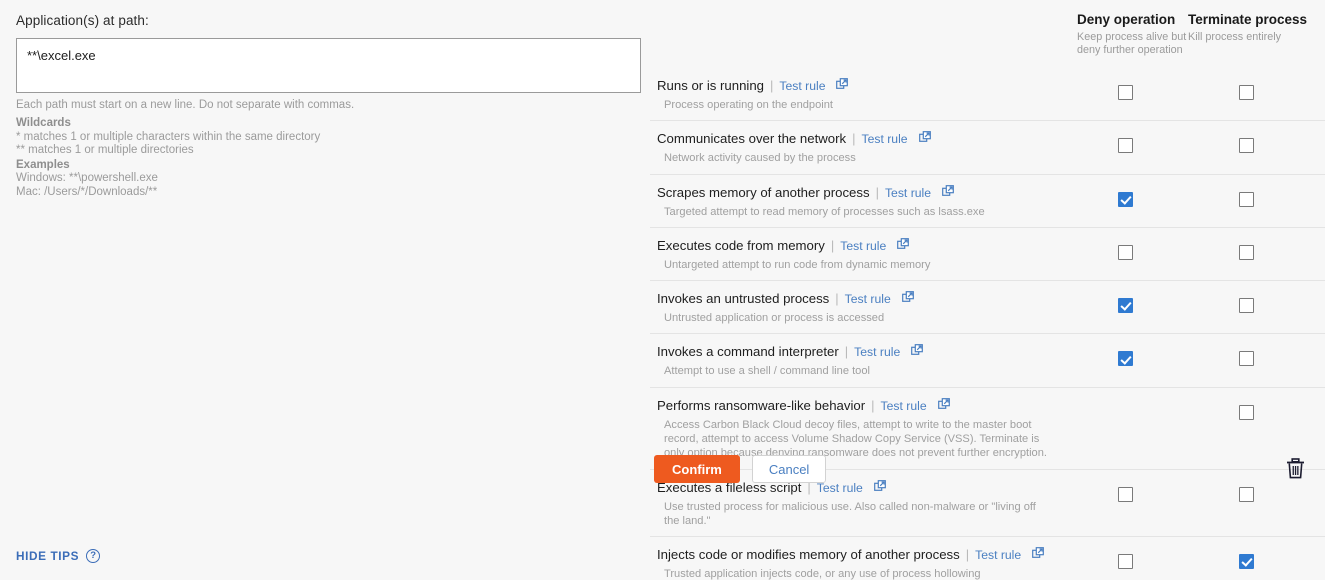  I want to click on question-mark-circle-icon: ?, so click(93, 556).